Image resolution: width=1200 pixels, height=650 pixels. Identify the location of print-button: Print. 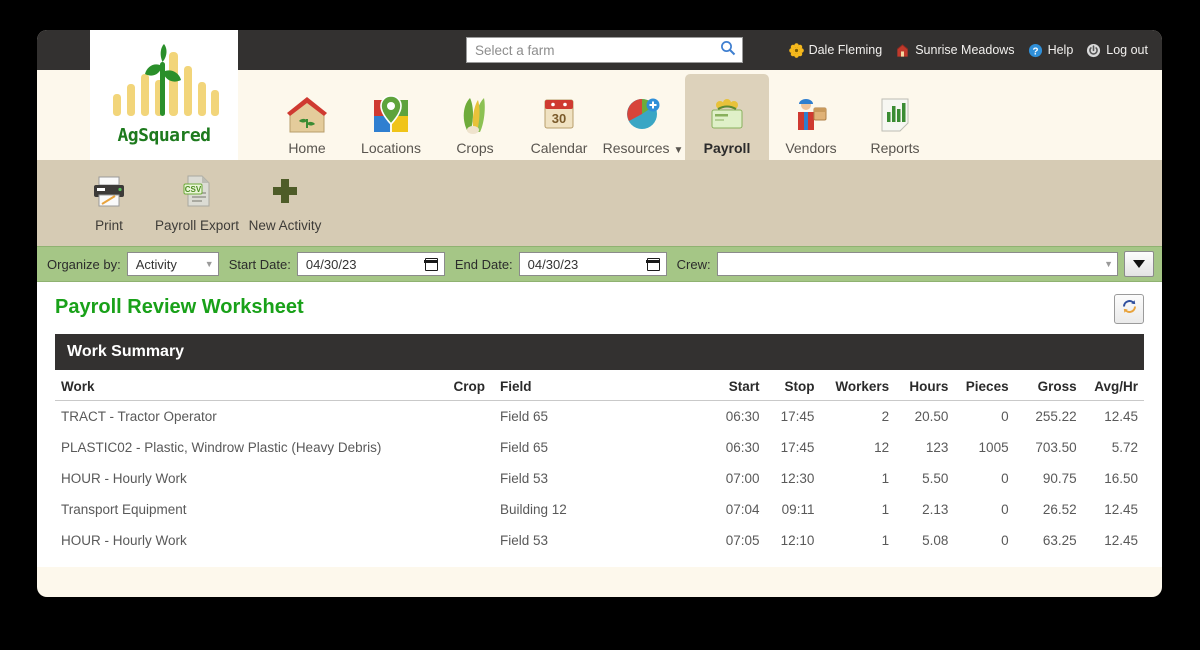
(109, 203).